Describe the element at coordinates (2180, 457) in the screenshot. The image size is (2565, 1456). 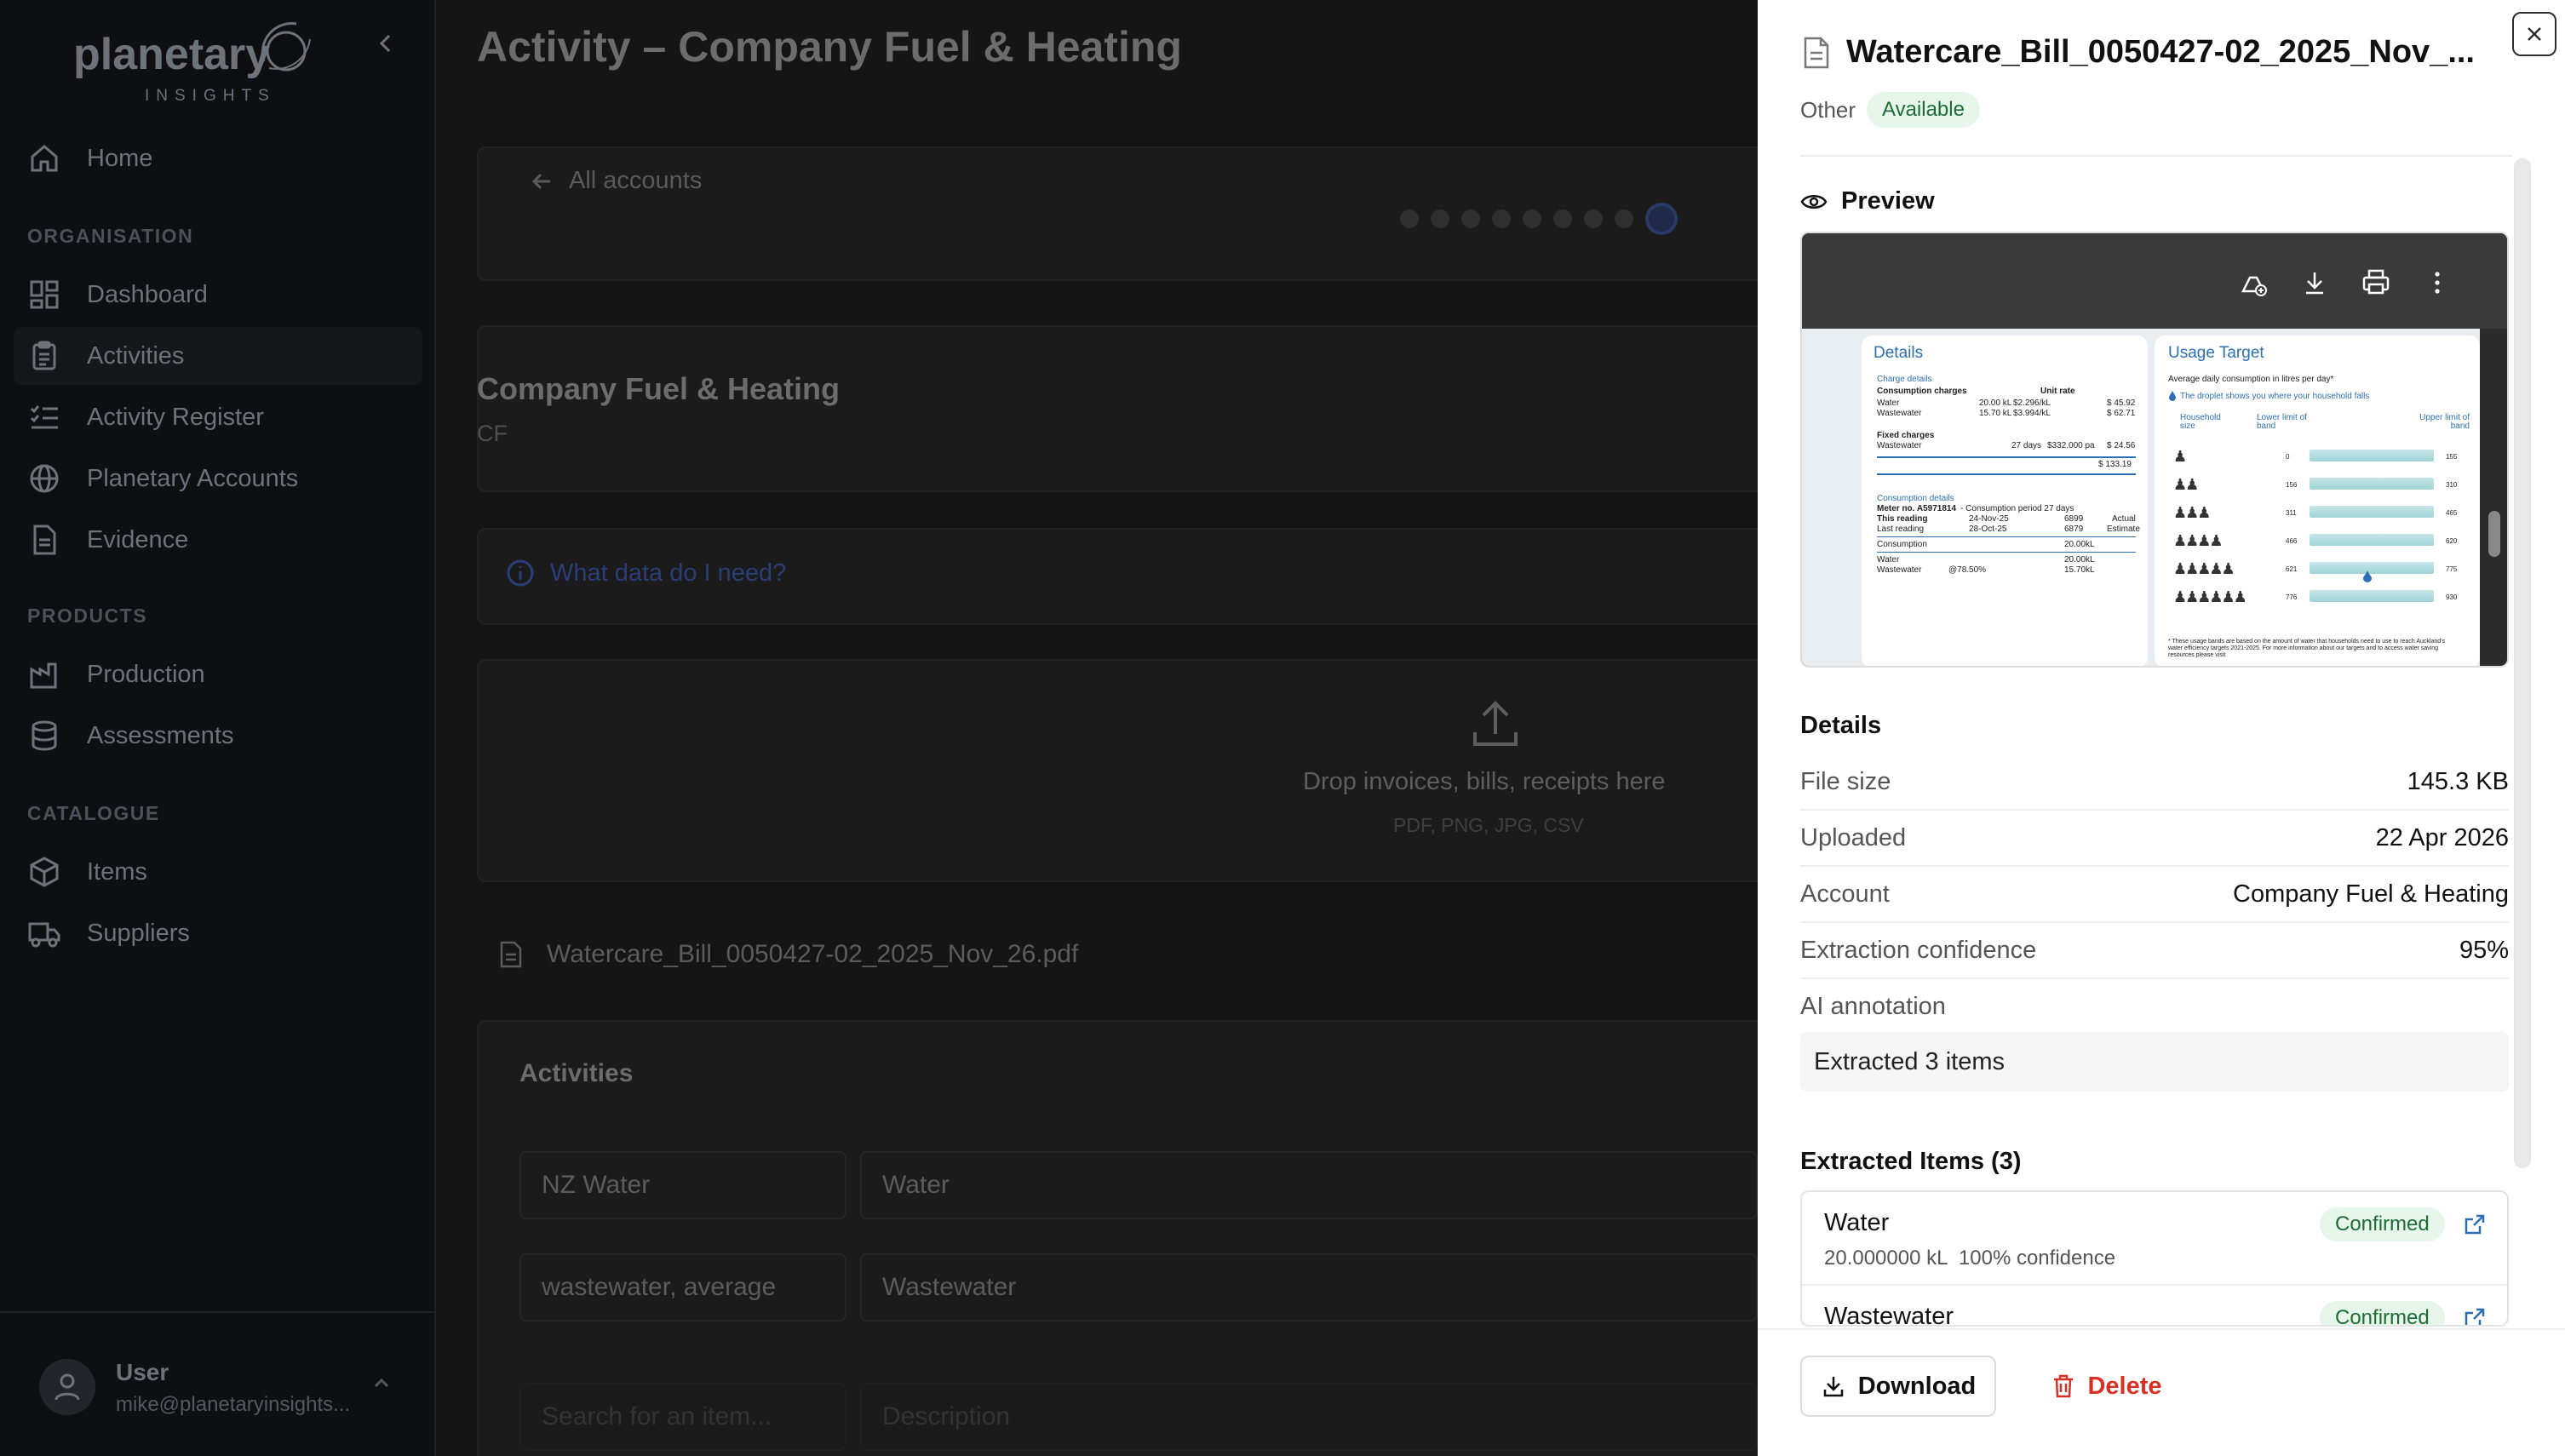
I see `household-size-figure: ♟` at that location.